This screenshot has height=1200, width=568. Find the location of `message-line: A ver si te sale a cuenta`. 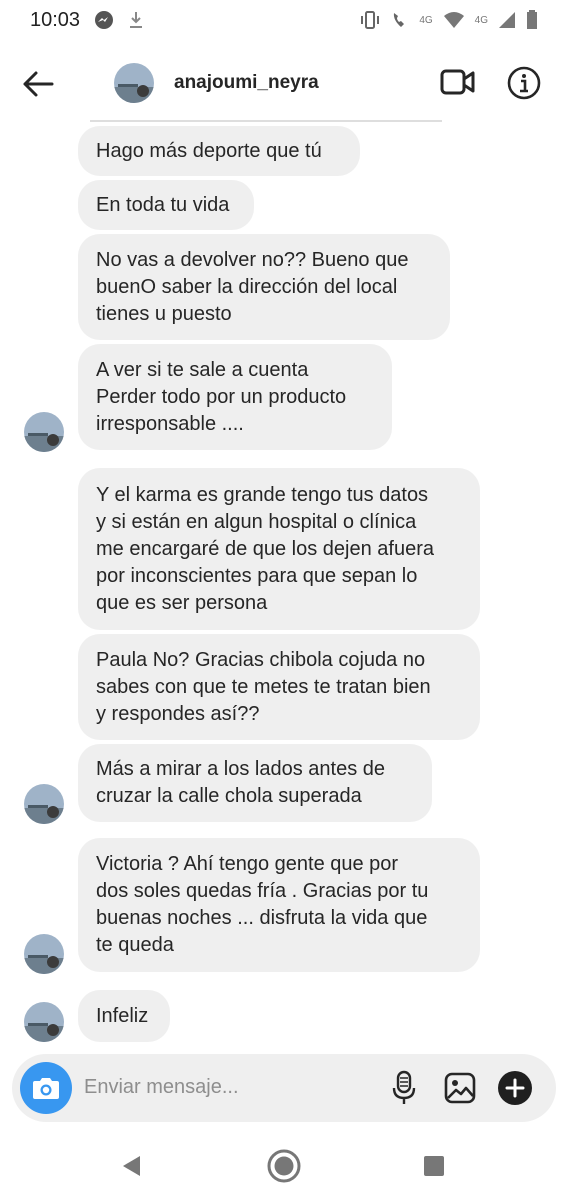

message-line: A ver si te sale a cuenta is located at coordinates (202, 369).